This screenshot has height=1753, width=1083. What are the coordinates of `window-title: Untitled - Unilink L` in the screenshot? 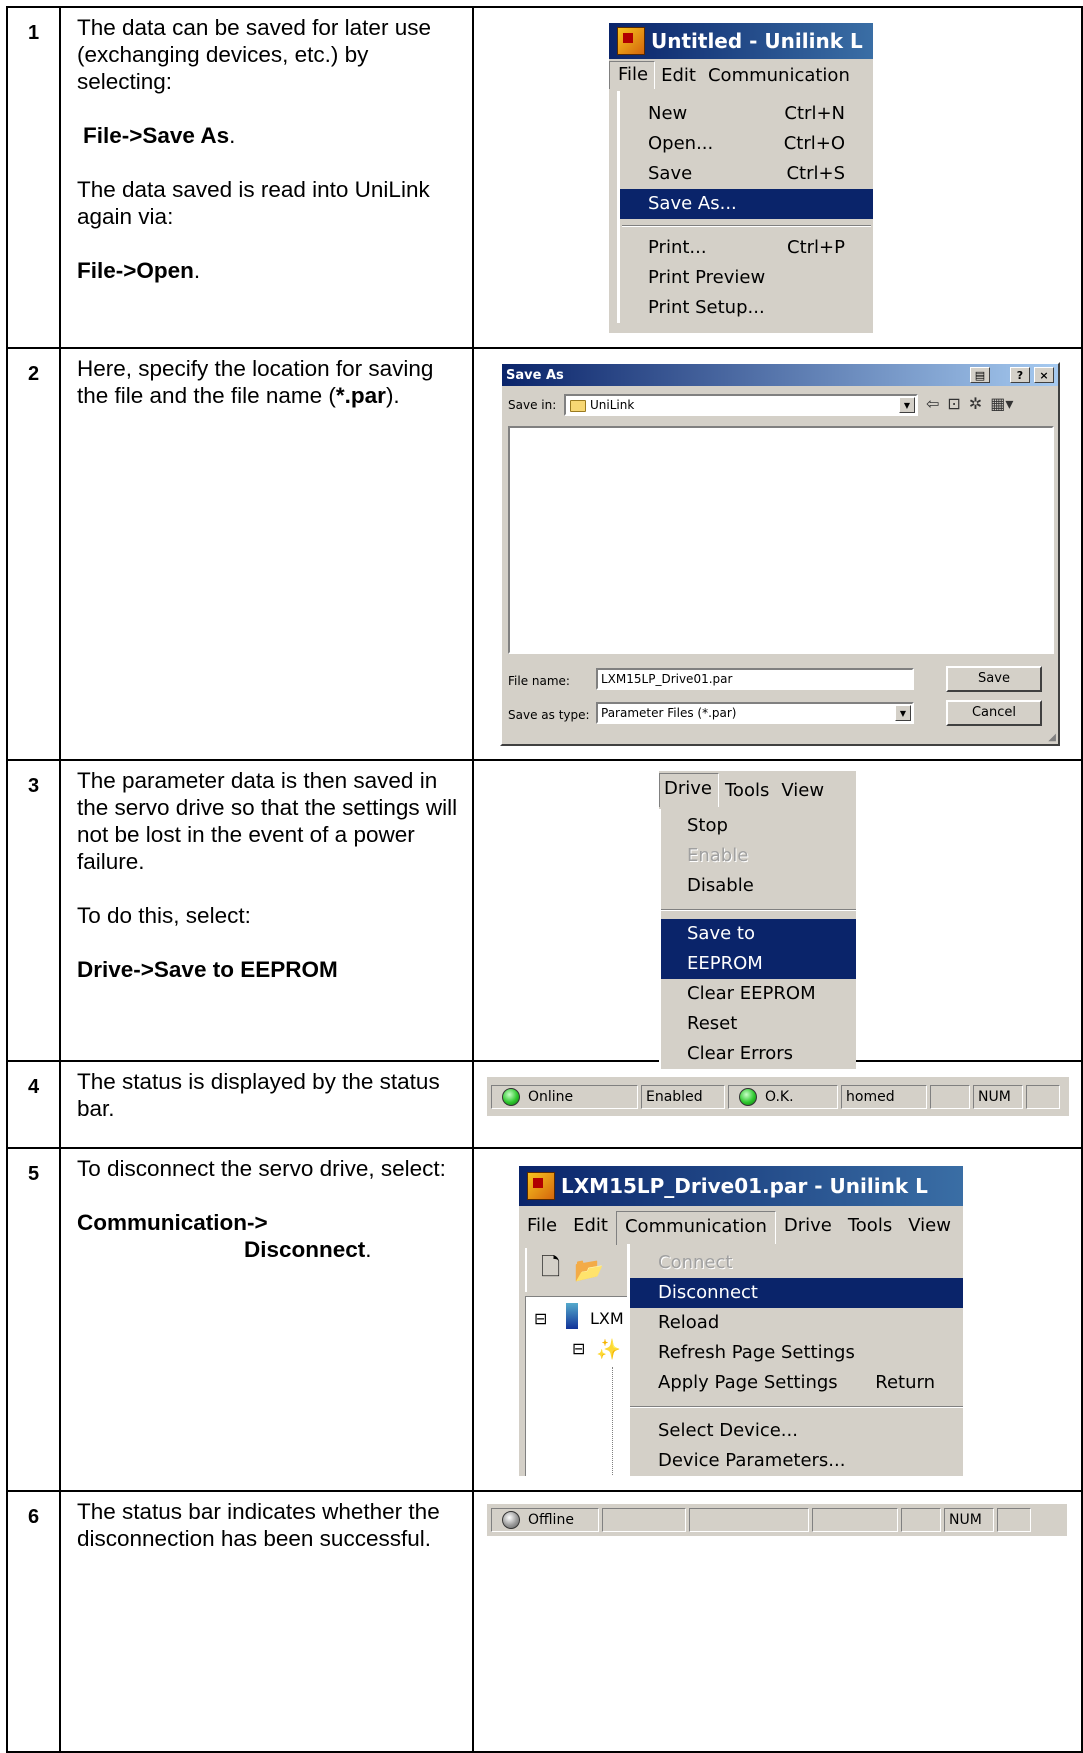 It's located at (757, 41).